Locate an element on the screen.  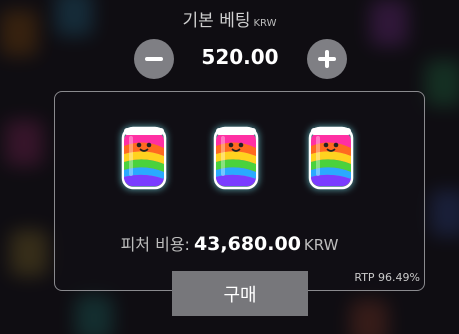
feature-cost-row: 피처 비용: 43,680.00 KRW is located at coordinates (229, 243).